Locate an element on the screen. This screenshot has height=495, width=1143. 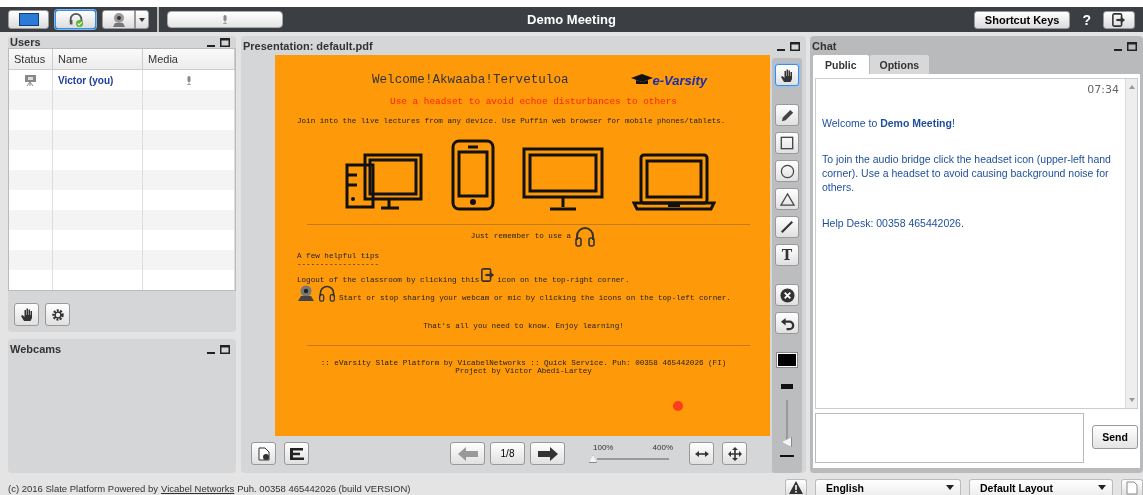
line-icon is located at coordinates (787, 227).